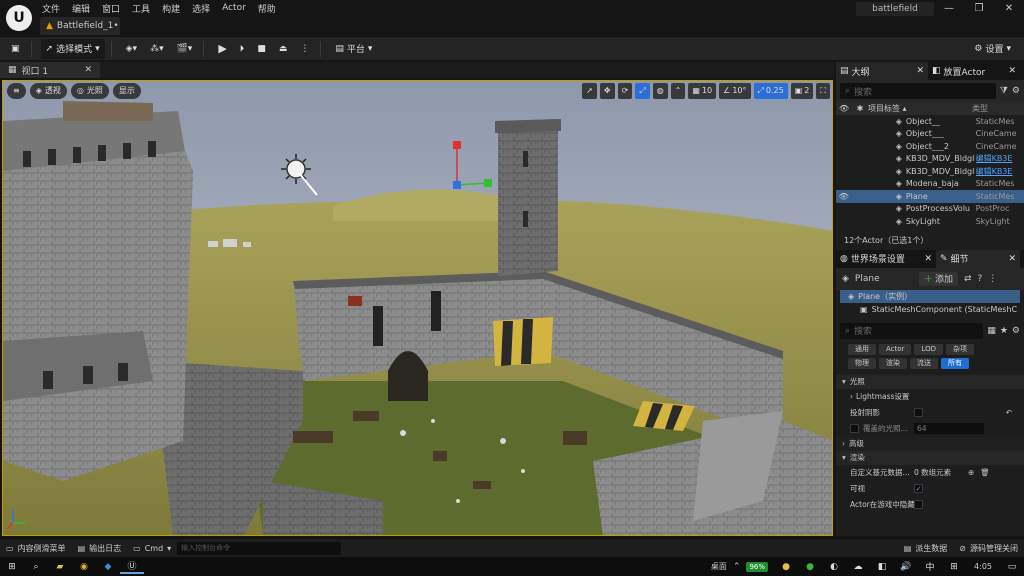 The height and width of the screenshot is (576, 1024). I want to click on filter-button: Actor, so click(895, 349).